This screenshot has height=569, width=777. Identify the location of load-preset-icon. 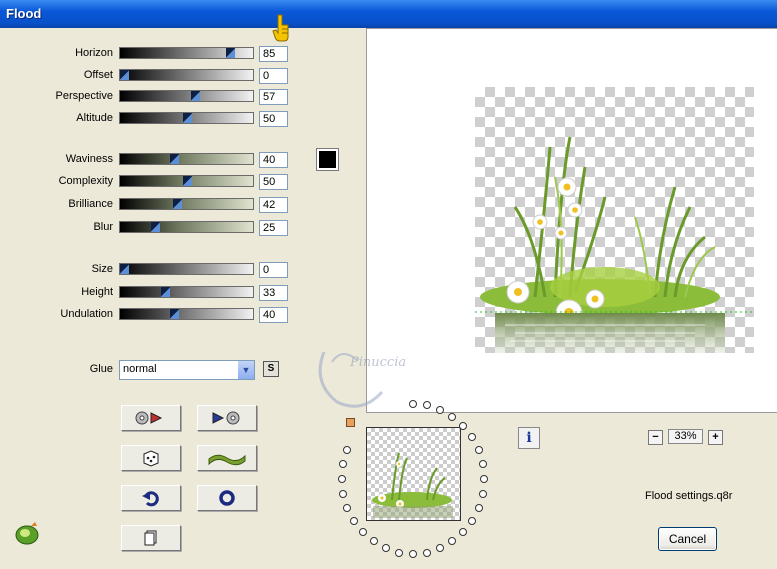
(149, 418).